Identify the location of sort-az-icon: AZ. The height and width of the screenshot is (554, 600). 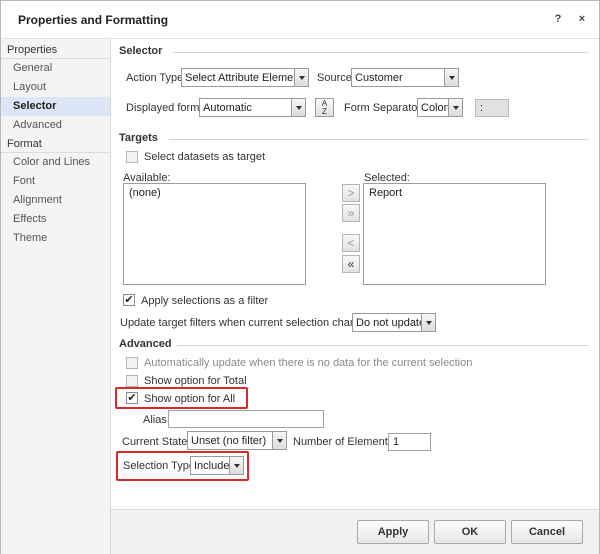
(324, 107).